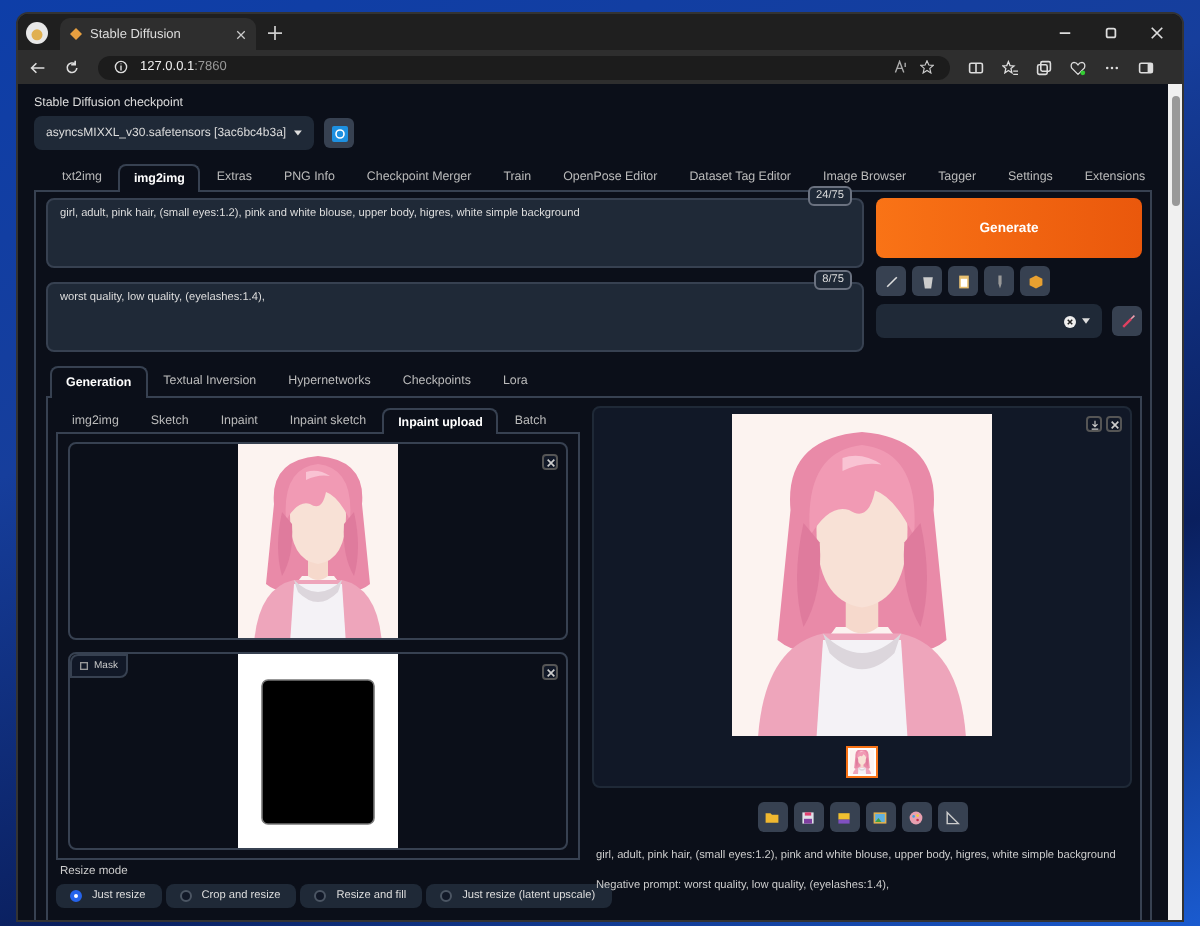 This screenshot has width=1200, height=926. Describe the element at coordinates (76, 34) in the screenshot. I see `favicon-icon` at that location.